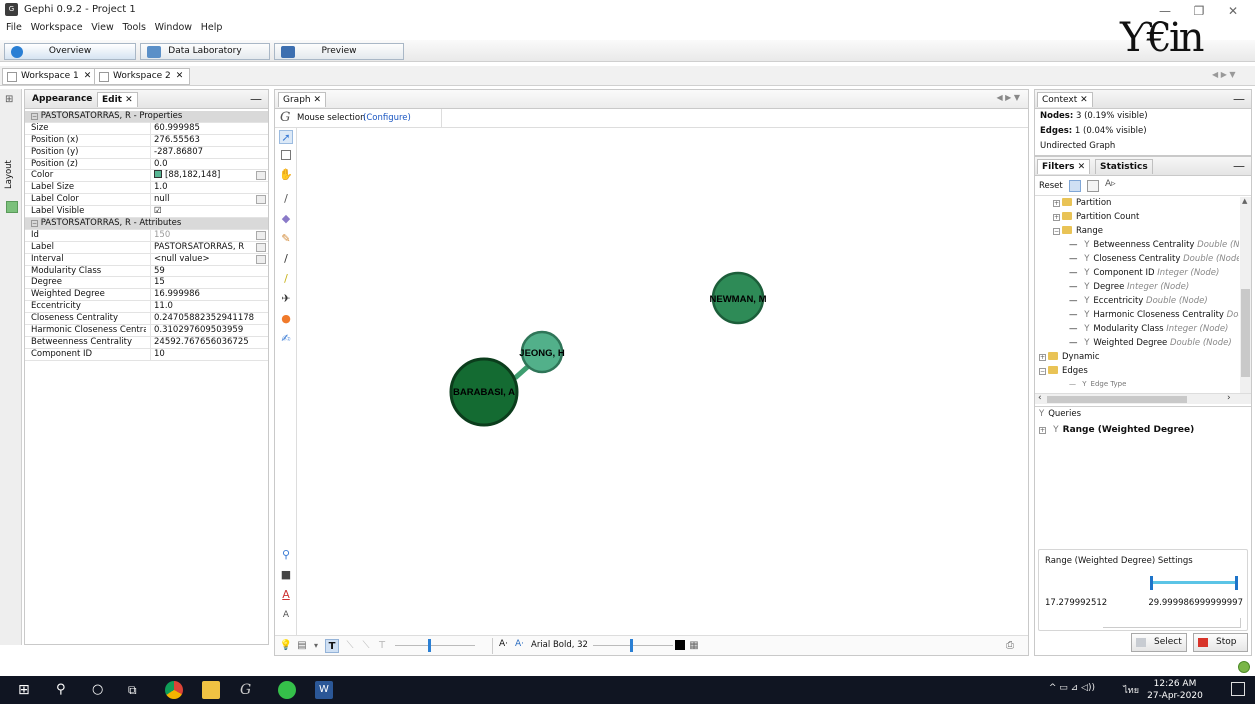  What do you see at coordinates (519, 644) in the screenshot?
I see `font-size-decrease: A·` at bounding box center [519, 644].